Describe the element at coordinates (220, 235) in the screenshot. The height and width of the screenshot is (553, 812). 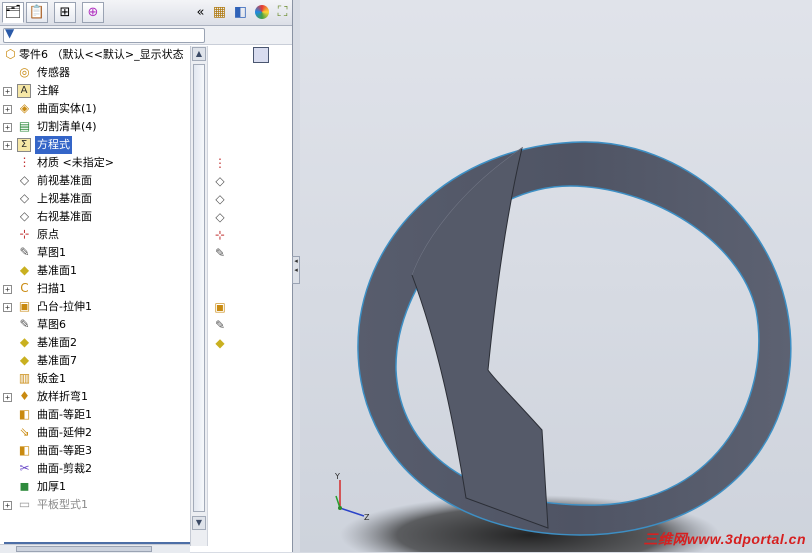
I see `display-state-origin-icon: ⊹` at that location.